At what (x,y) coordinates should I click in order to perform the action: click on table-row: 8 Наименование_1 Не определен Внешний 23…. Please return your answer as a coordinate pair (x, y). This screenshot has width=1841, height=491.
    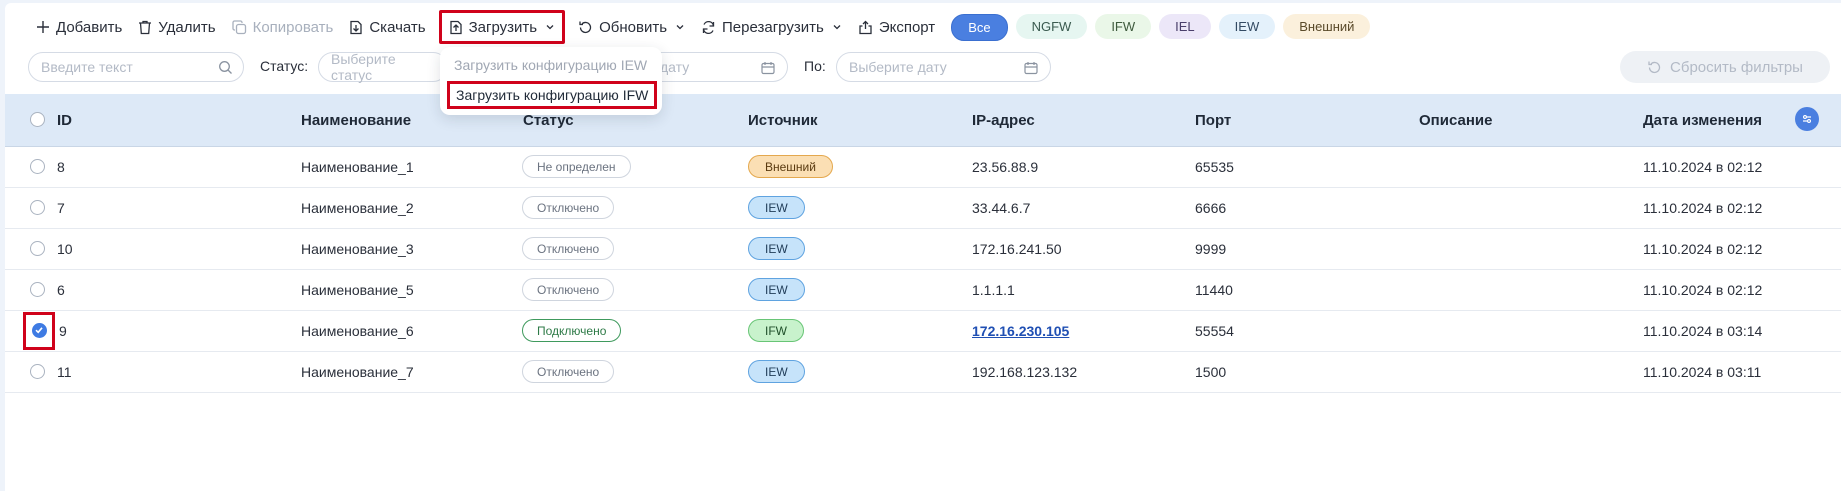
    Looking at the image, I should click on (923, 167).